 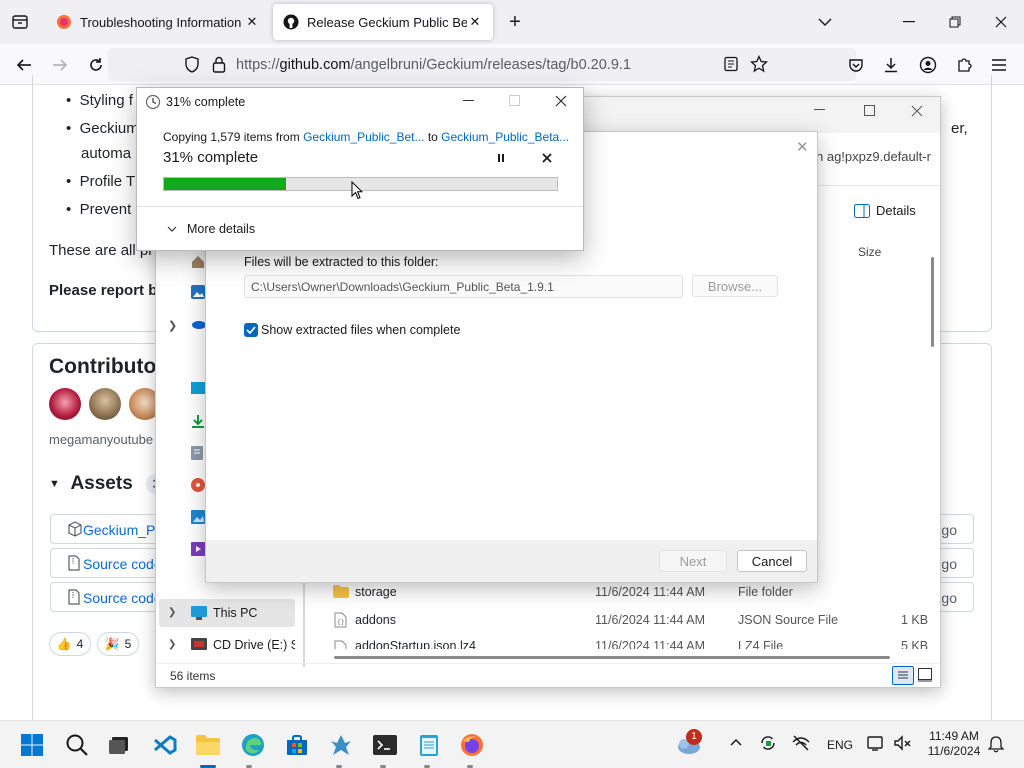 I want to click on column-size-header: Size, so click(x=869, y=252).